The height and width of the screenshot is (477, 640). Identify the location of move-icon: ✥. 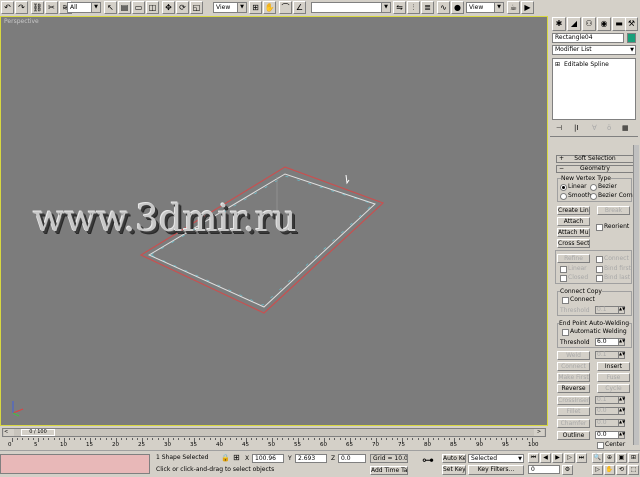
(168, 7).